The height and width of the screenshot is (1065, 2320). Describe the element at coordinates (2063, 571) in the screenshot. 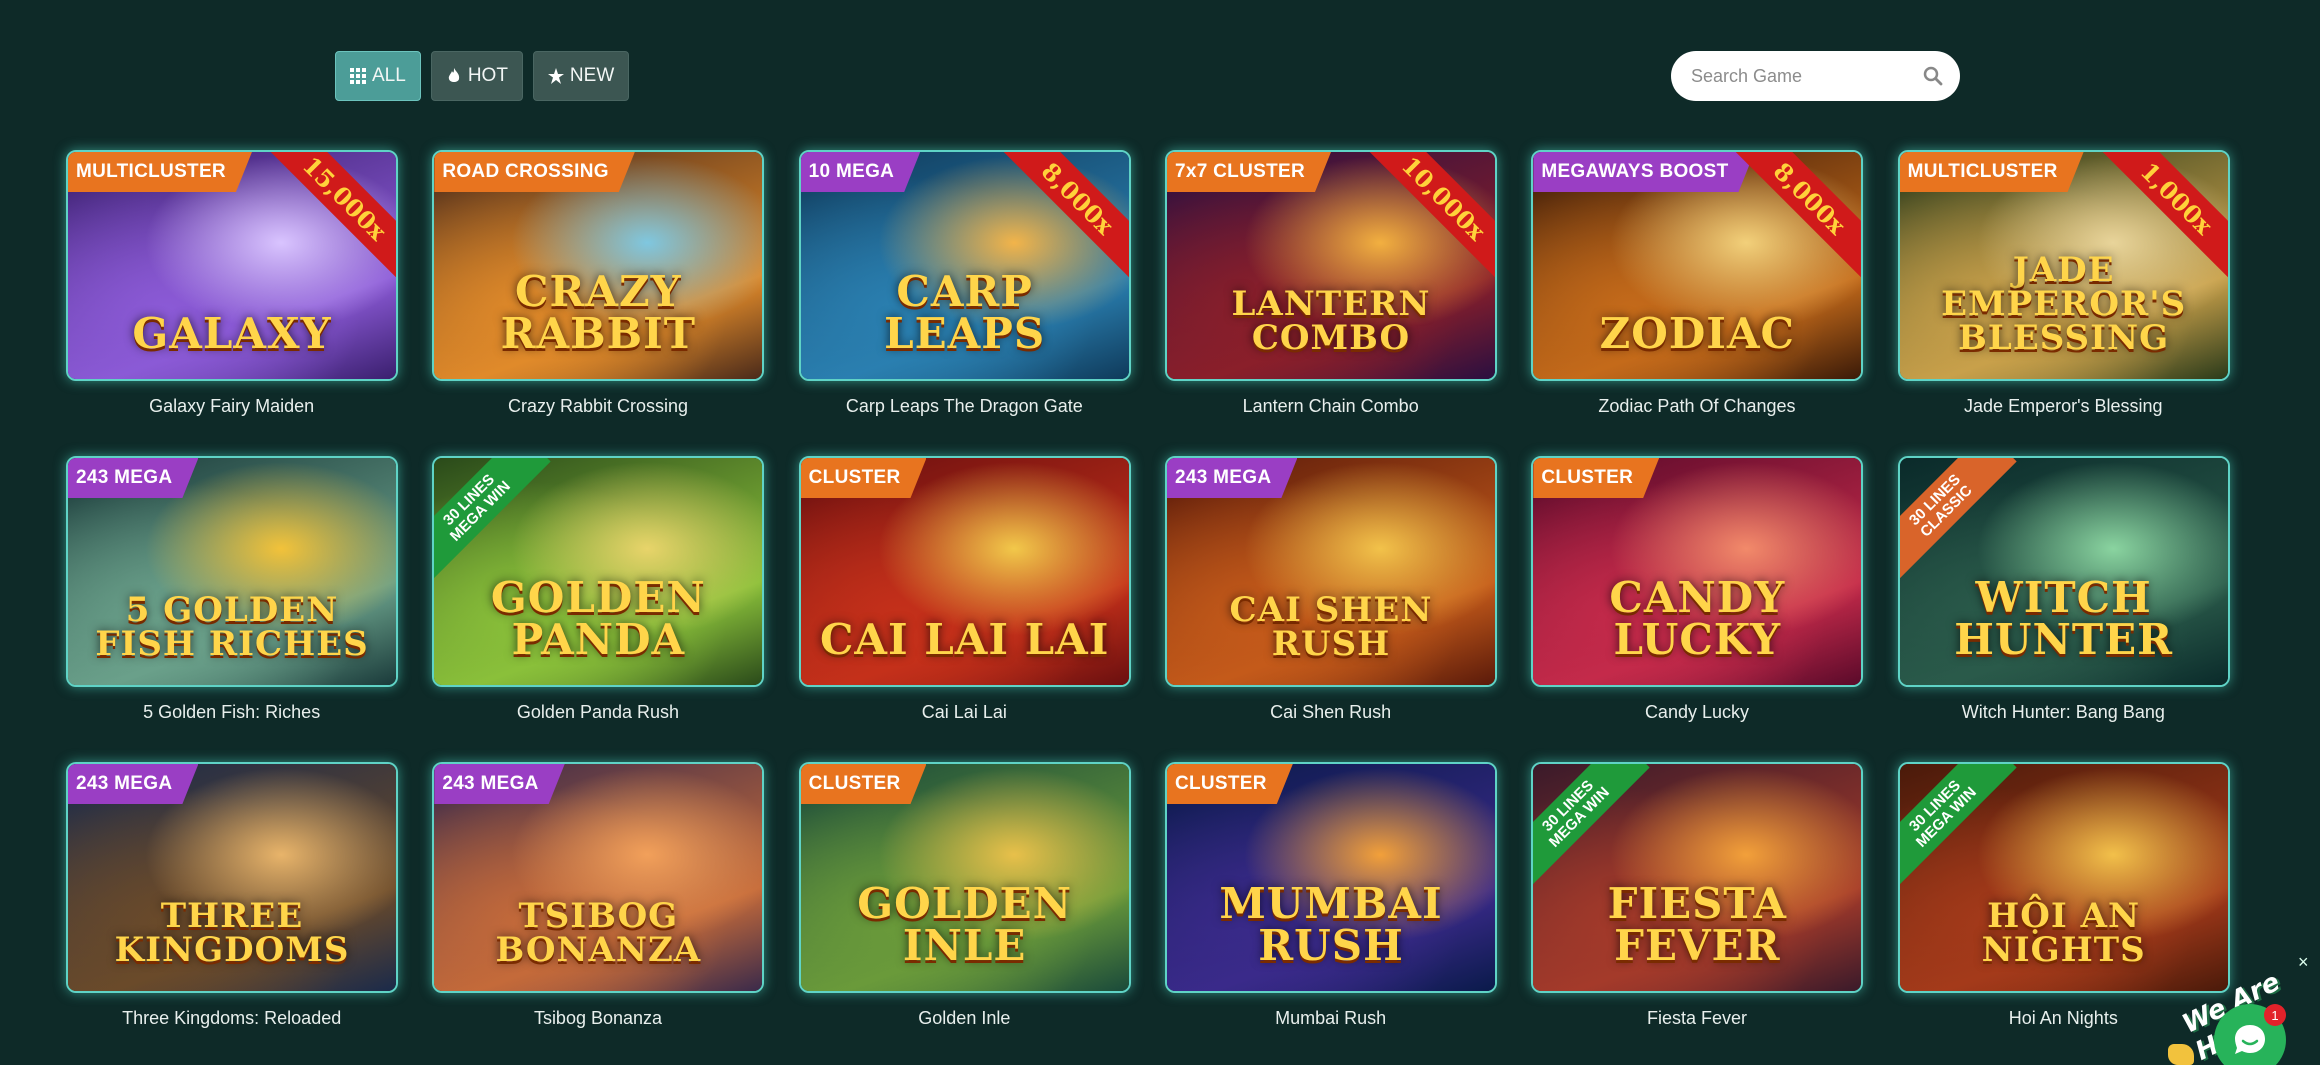

I see `game-thumbnail: WITCH HUNTER 30 LINES CLASSIC` at that location.